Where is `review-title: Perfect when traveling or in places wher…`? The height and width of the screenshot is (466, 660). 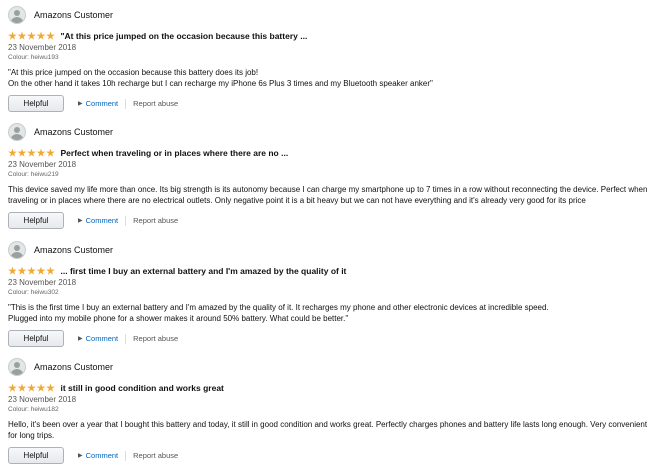 review-title: Perfect when traveling or in places wher… is located at coordinates (175, 153).